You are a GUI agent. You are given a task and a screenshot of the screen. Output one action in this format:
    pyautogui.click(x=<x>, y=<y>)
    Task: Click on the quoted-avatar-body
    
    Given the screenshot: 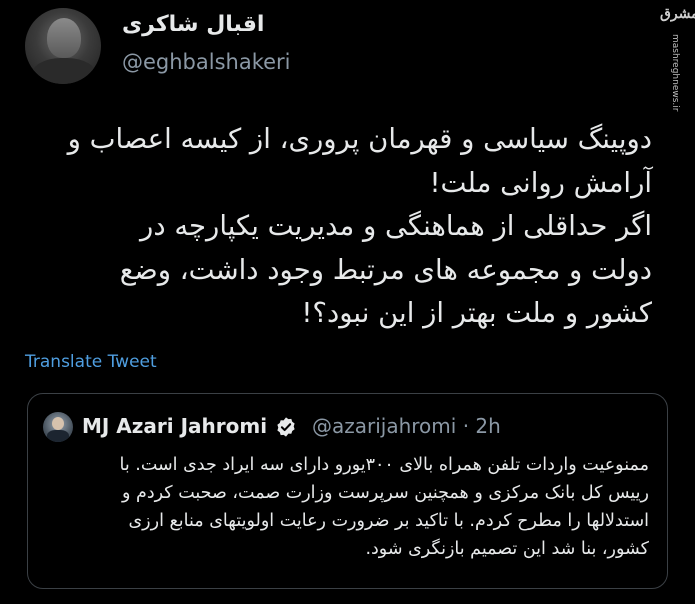 What is the action you would take?
    pyautogui.click(x=58, y=436)
    